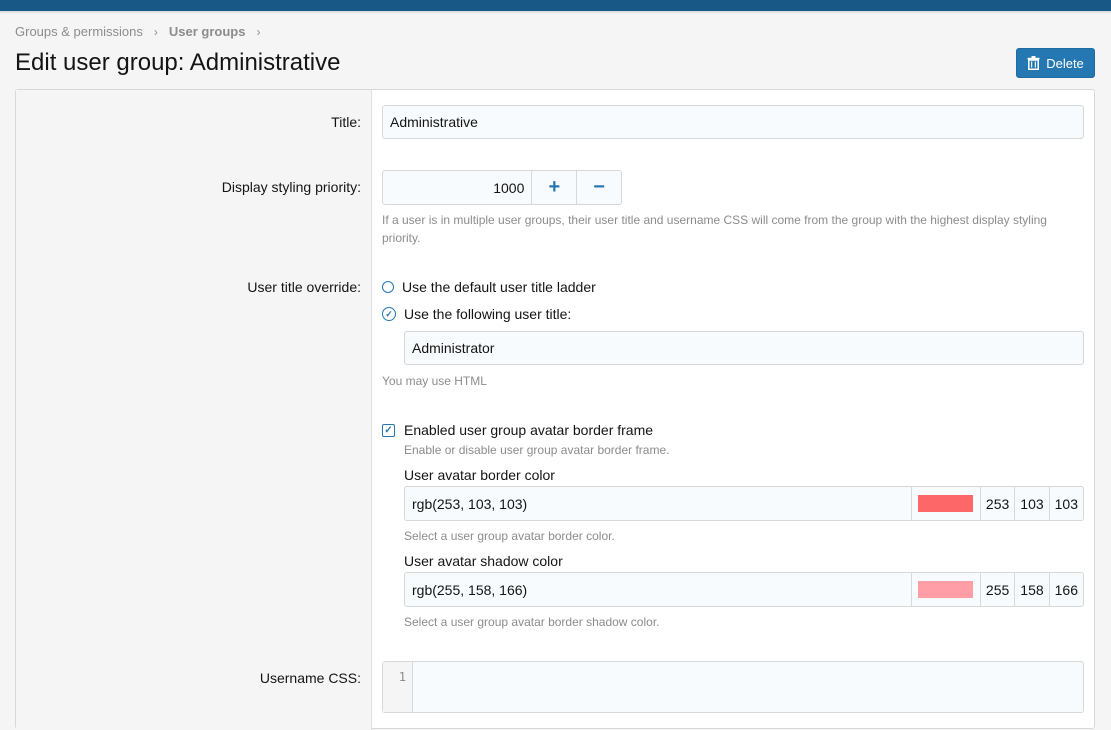 This screenshot has width=1111, height=730. I want to click on radio-custom-title: ✓ Use the following user title:, so click(476, 314).